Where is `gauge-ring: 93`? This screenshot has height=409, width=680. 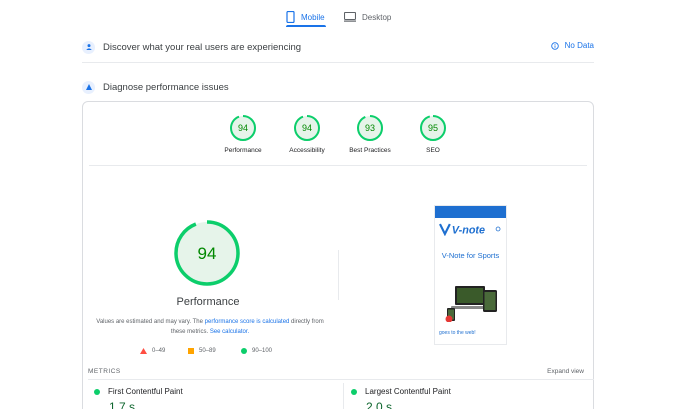 gauge-ring: 93 is located at coordinates (370, 128).